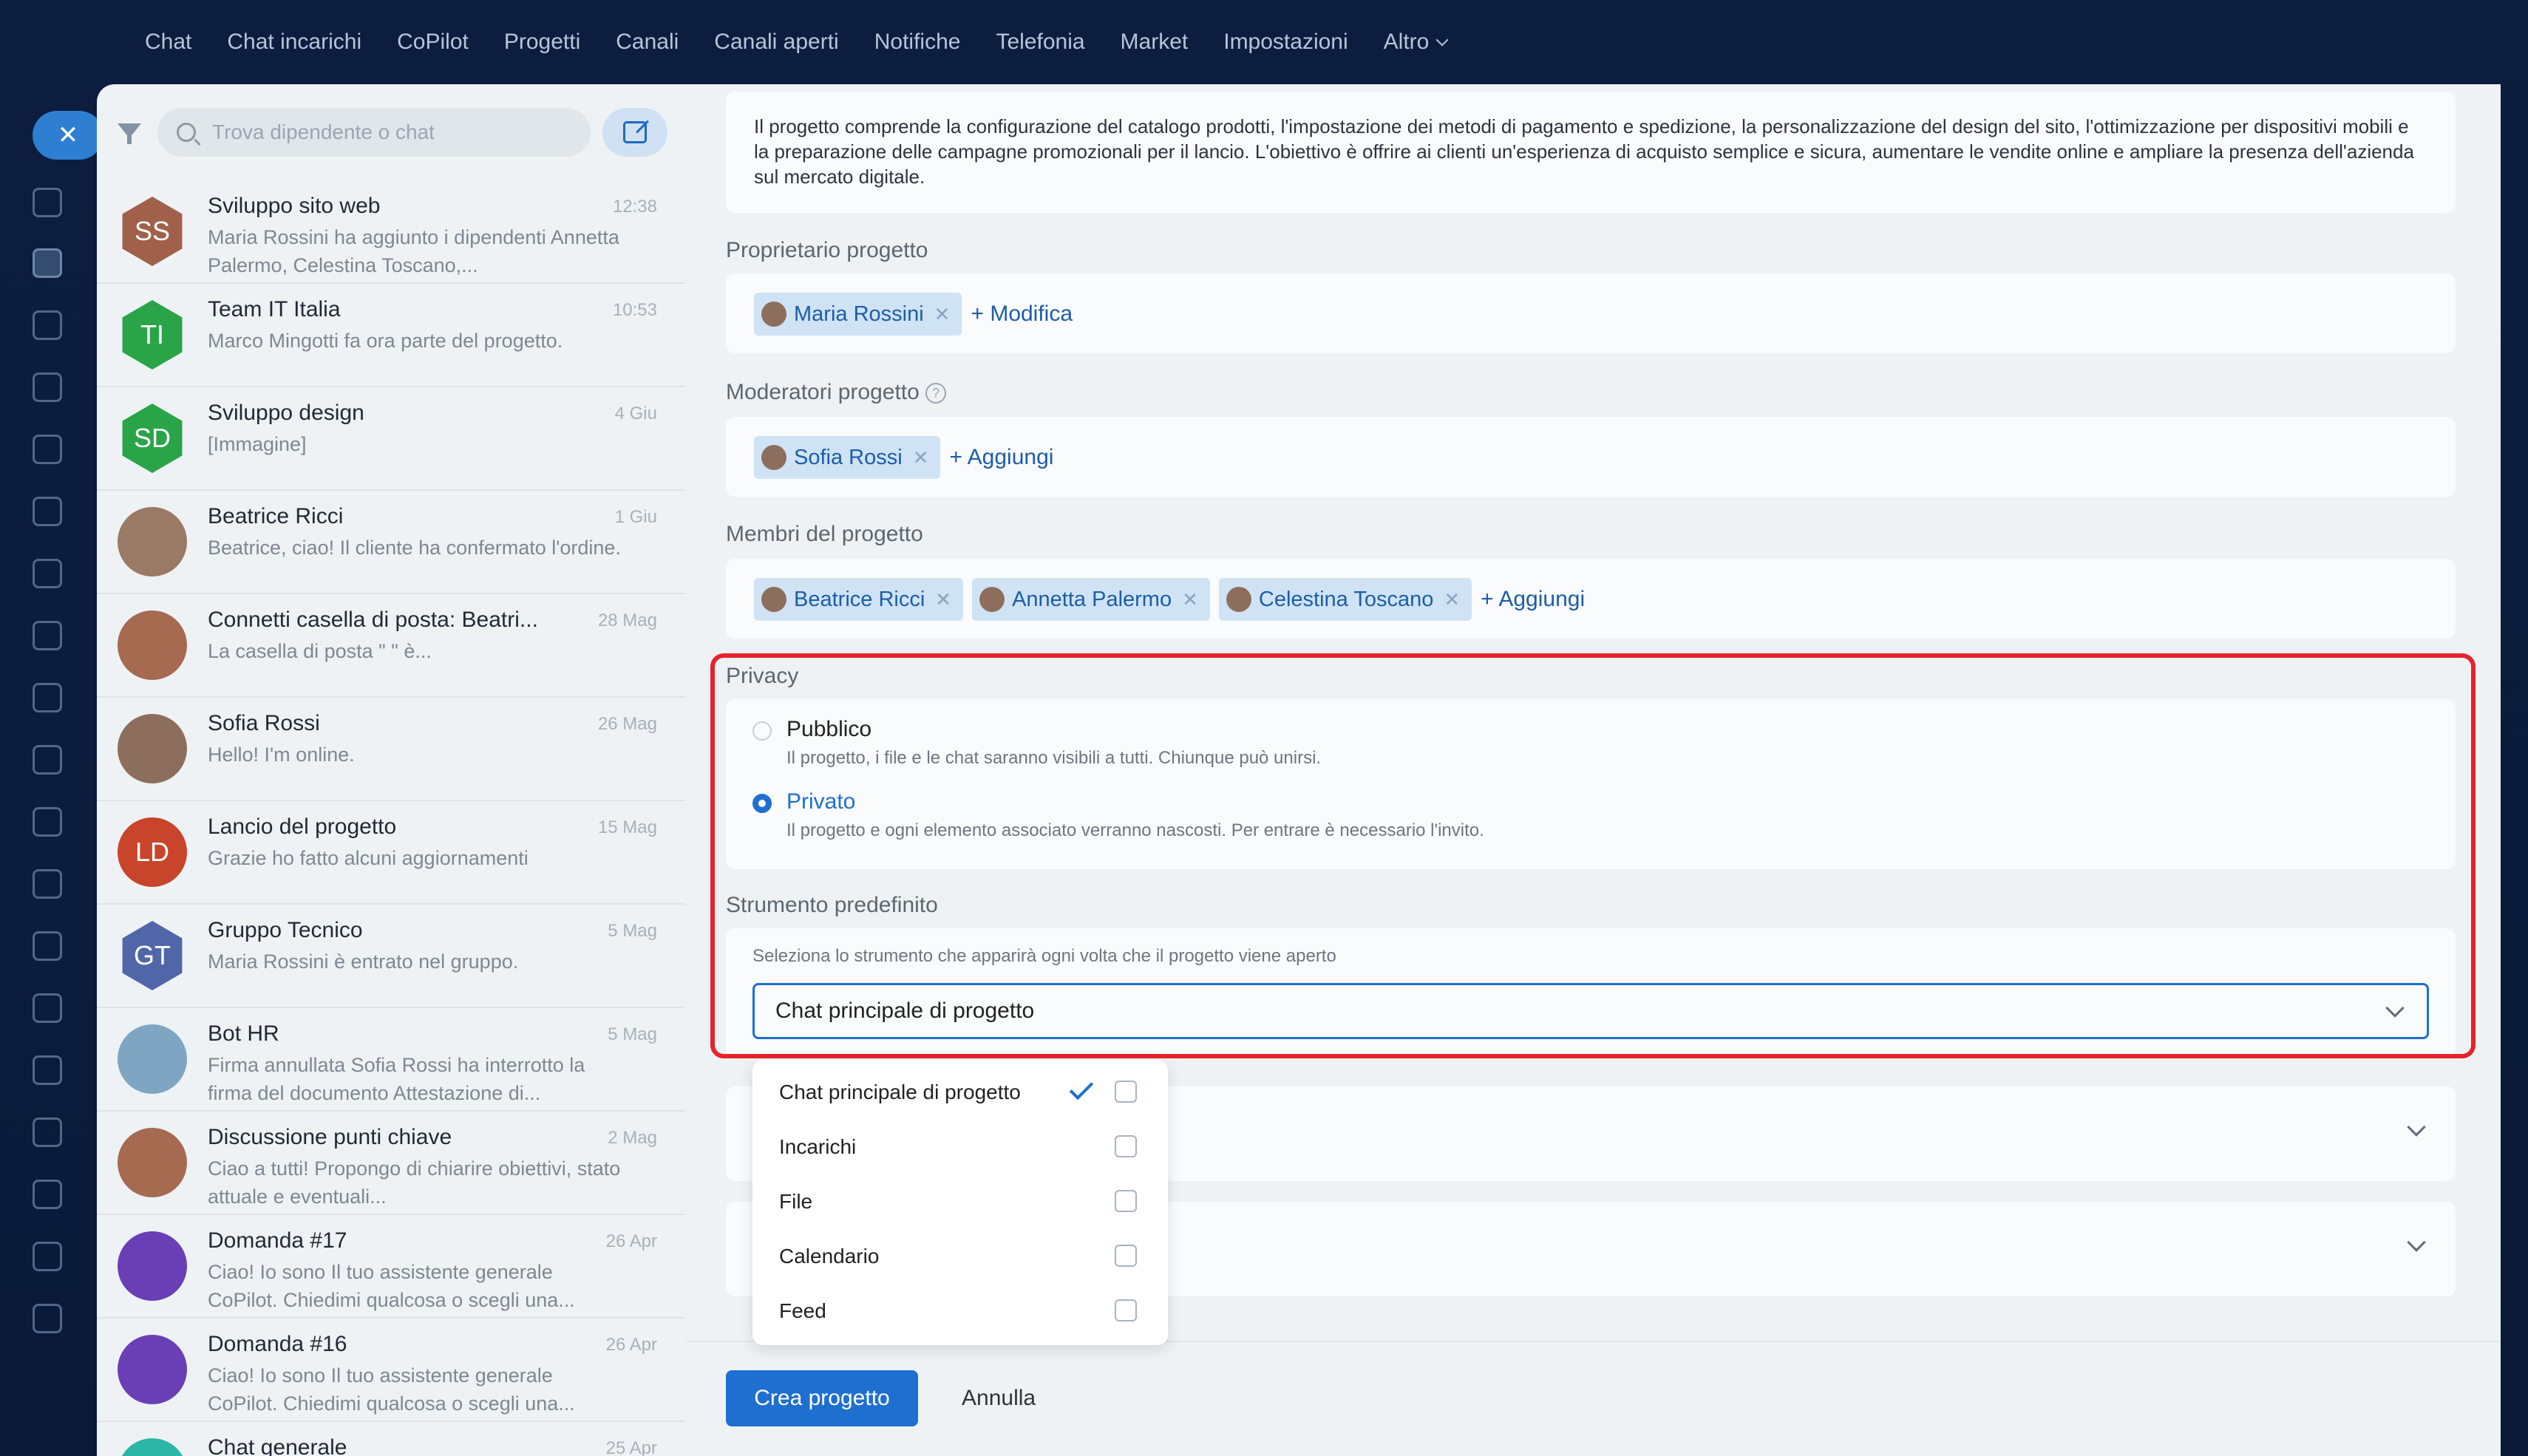 Image resolution: width=2528 pixels, height=1456 pixels. I want to click on member-chip: Celestina Toscano ✕, so click(1345, 599).